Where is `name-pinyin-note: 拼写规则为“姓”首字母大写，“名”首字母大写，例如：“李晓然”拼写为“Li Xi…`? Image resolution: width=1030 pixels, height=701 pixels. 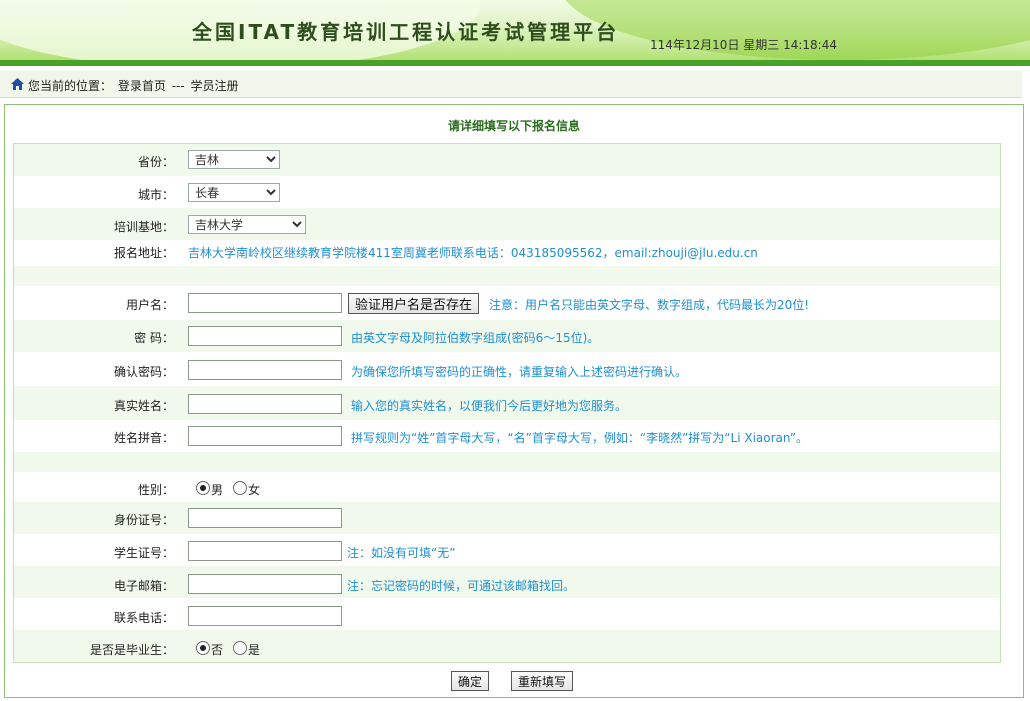
name-pinyin-note: 拼写规则为“姓”首字母大写，“名”首字母大写，例如：“李晓然”拼写为“Li Xi… is located at coordinates (580, 438).